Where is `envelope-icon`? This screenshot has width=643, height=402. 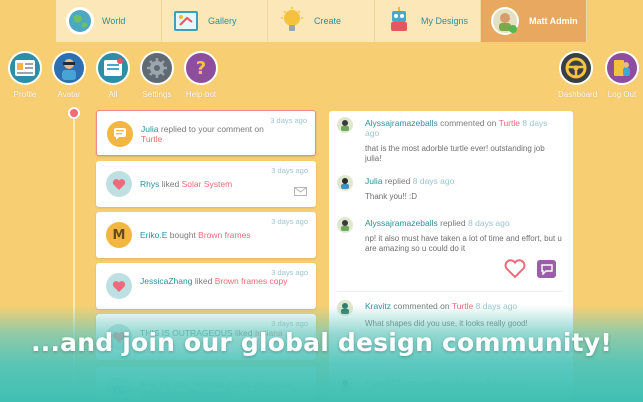
envelope-icon is located at coordinates (300, 192).